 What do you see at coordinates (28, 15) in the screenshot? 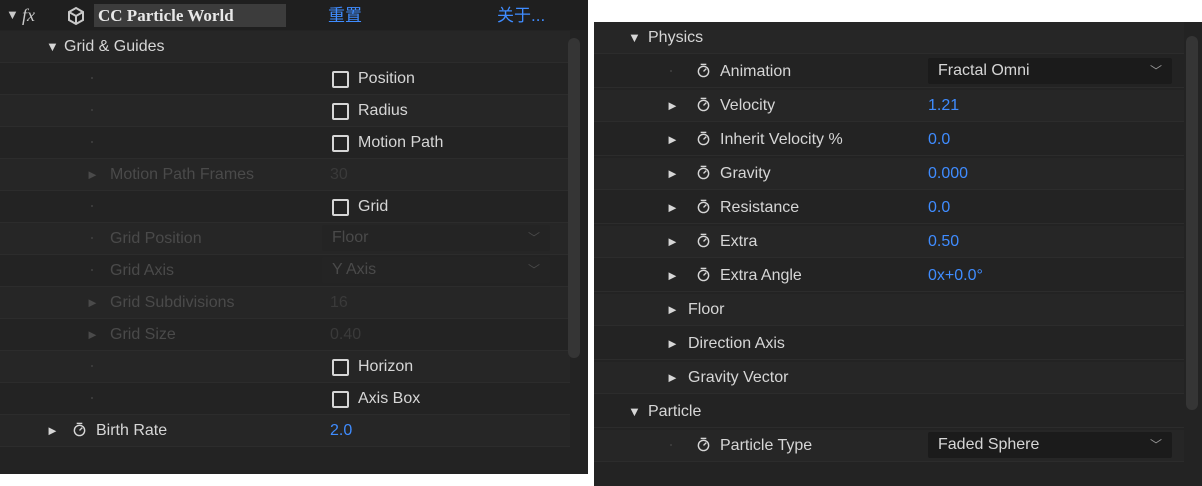
I see `fx-icon: fx` at bounding box center [28, 15].